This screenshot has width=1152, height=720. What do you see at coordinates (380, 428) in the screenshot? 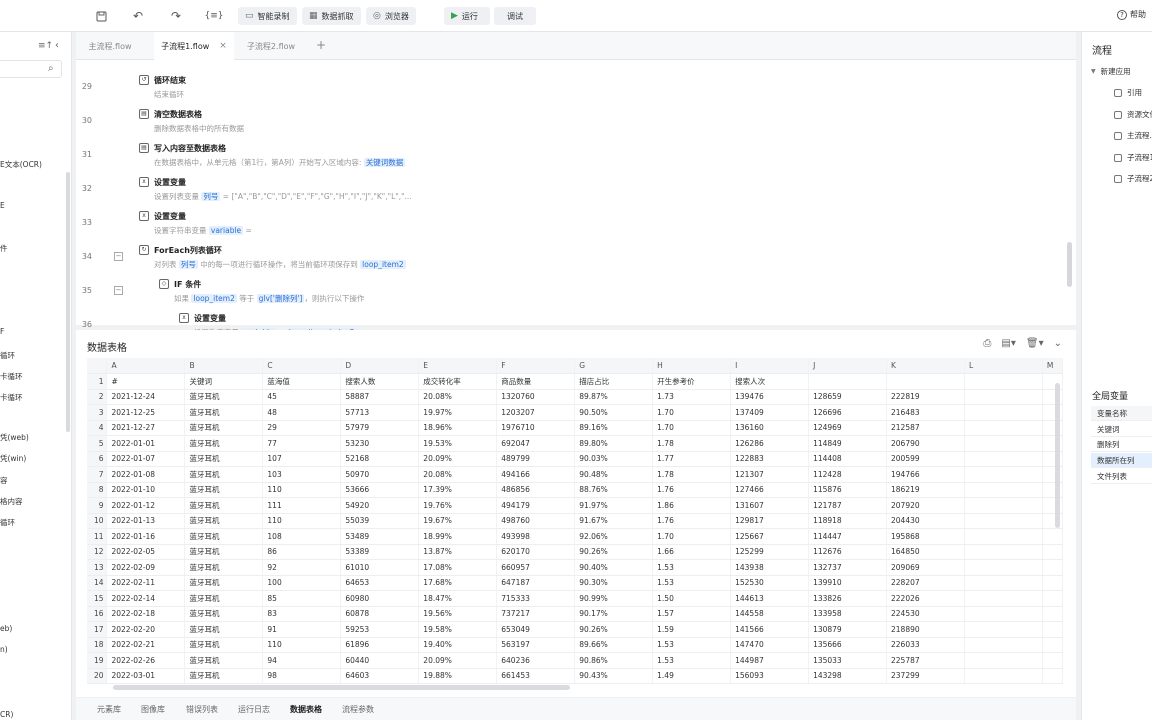
I see `table-cell: 57979` at bounding box center [380, 428].